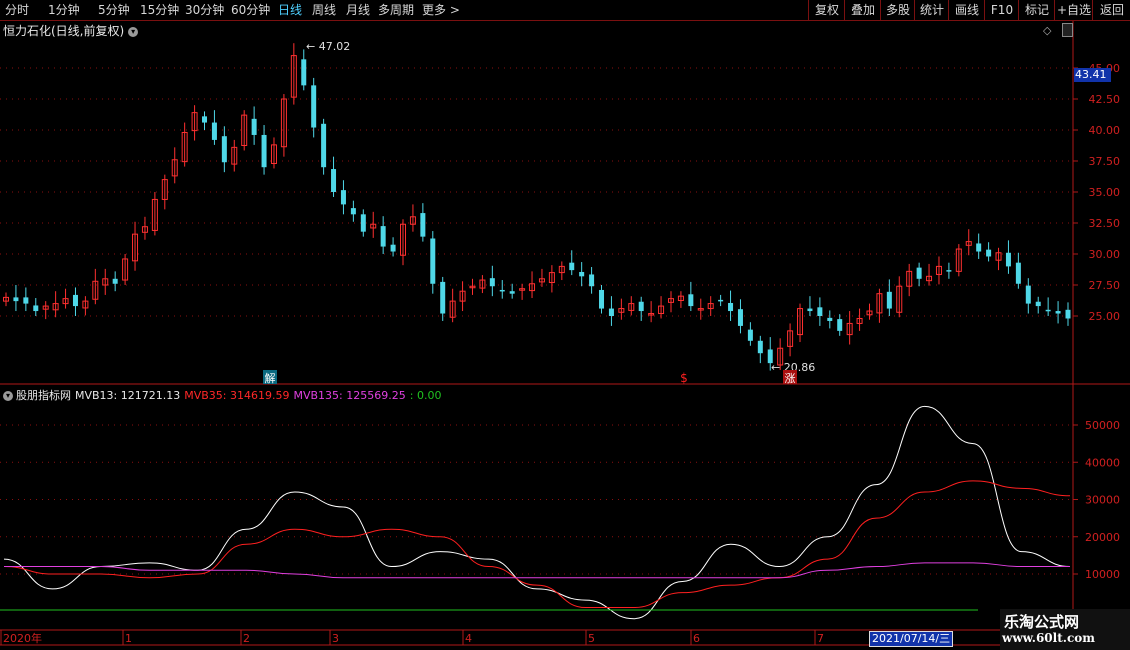  I want to click on x-tick-label: 7, so click(820, 638).